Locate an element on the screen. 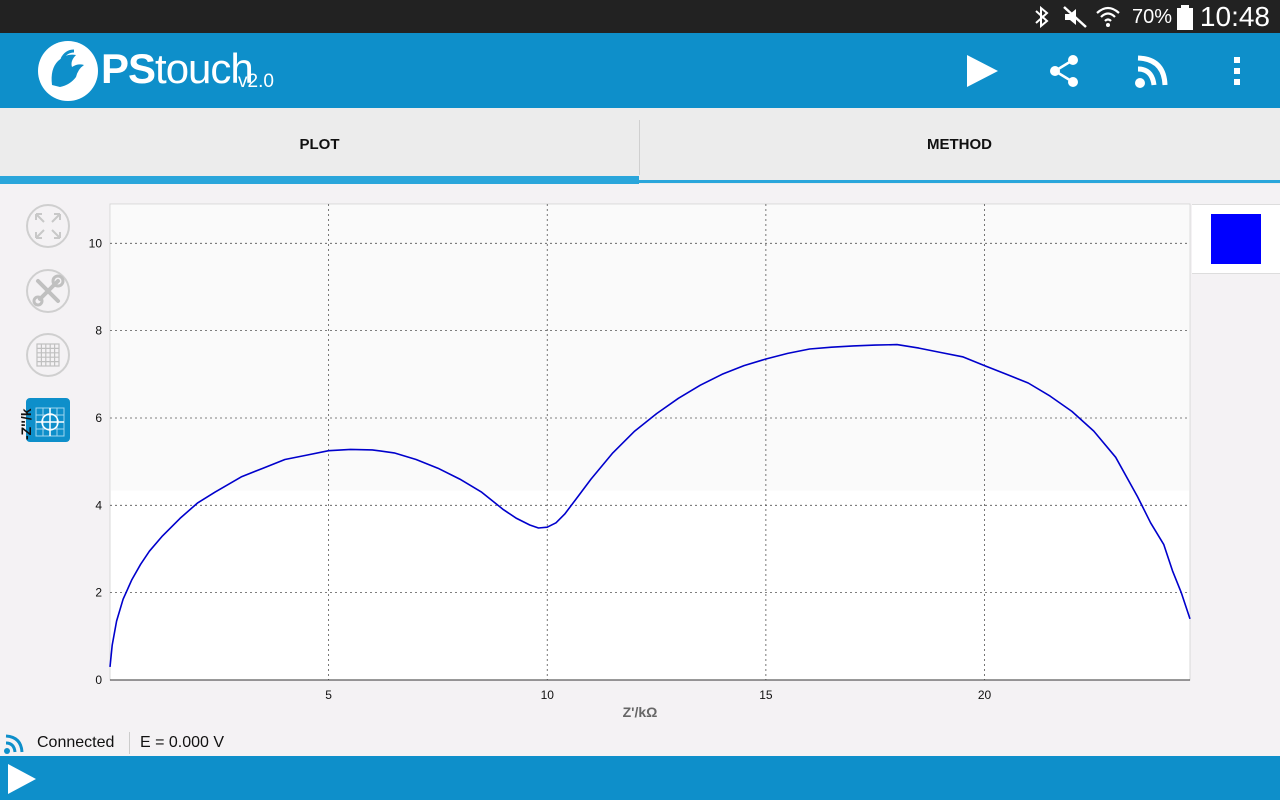 This screenshot has height=800, width=1280. bluetooth-icon is located at coordinates (1042, 17).